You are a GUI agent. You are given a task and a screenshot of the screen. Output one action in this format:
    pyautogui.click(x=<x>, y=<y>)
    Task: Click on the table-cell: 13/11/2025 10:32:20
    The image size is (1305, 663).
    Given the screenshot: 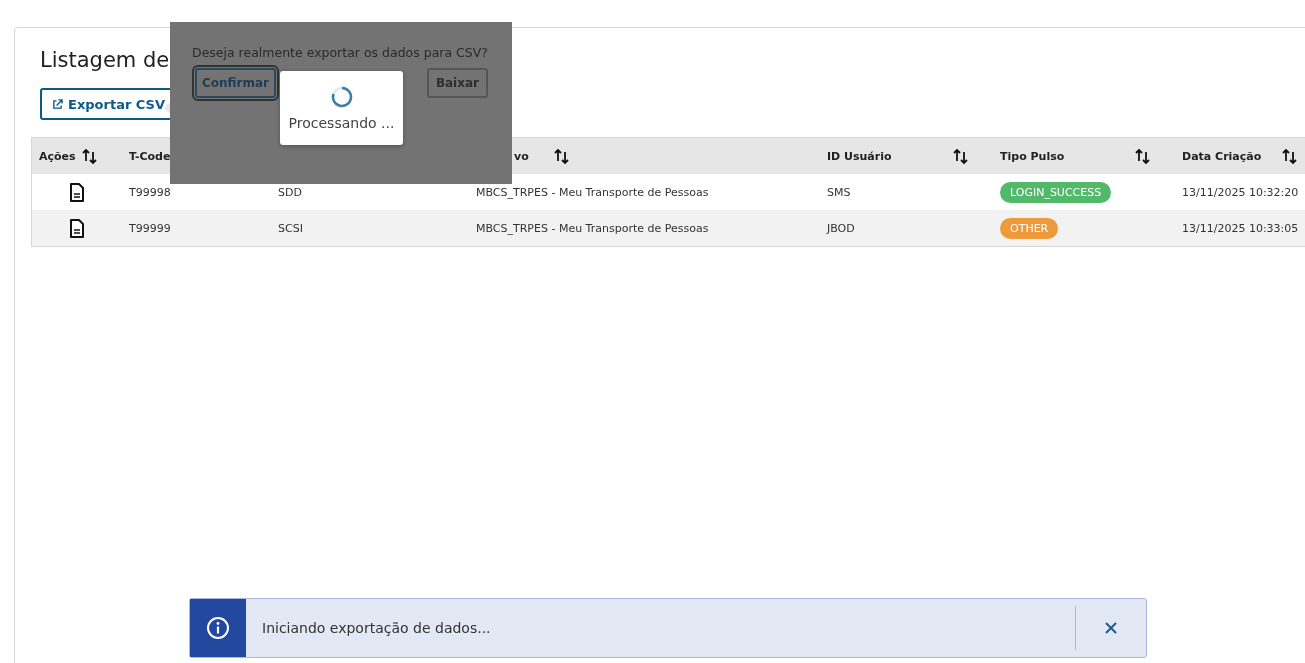 What is the action you would take?
    pyautogui.click(x=1240, y=192)
    